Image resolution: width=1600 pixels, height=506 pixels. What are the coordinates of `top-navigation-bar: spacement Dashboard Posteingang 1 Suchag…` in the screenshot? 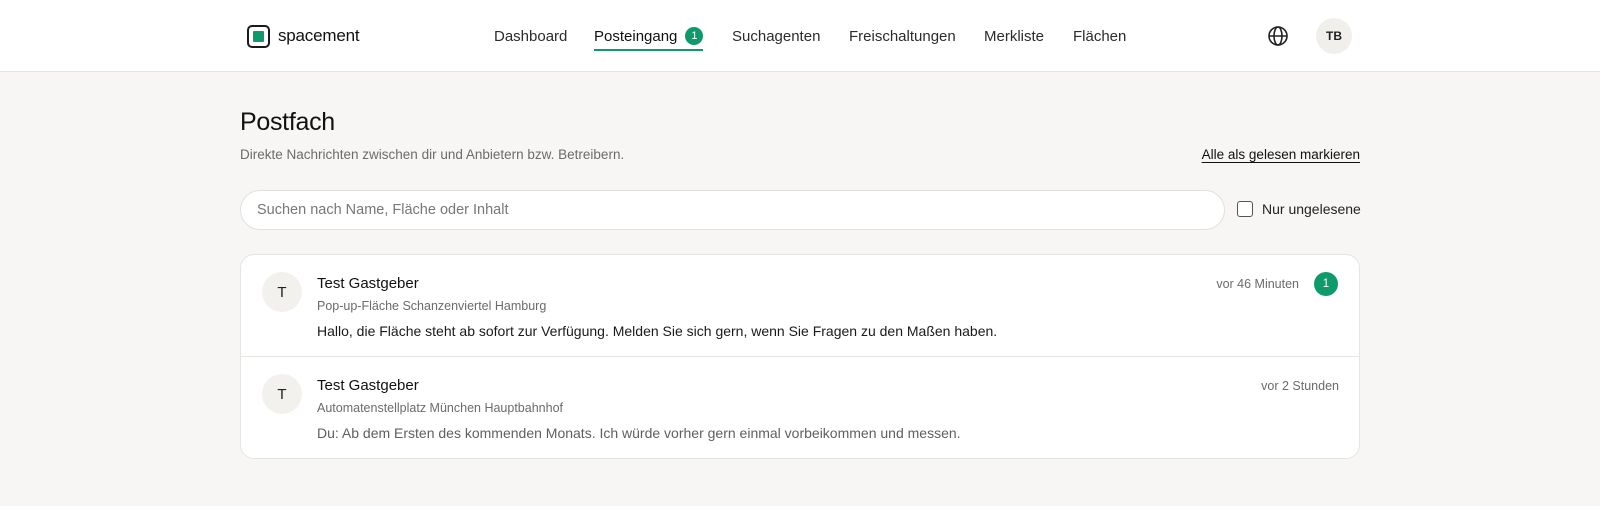 It's located at (800, 36).